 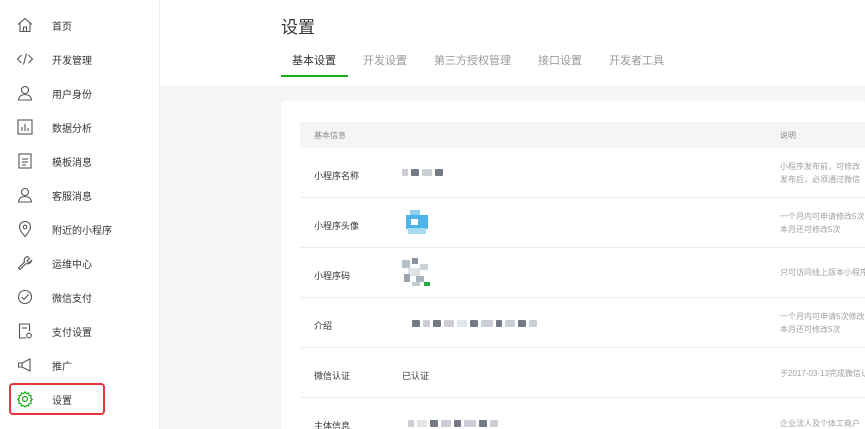 What do you see at coordinates (417, 222) in the screenshot?
I see `avatar-image` at bounding box center [417, 222].